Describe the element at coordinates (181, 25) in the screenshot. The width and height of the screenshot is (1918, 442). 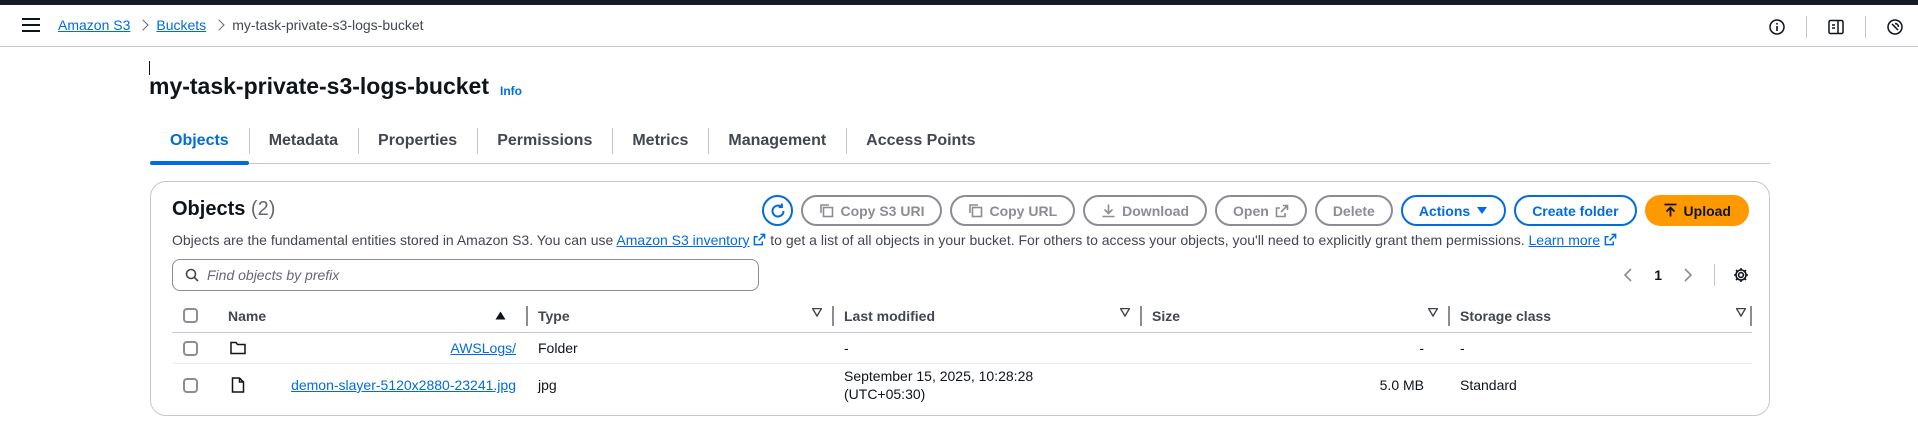
I see `breadcrumb-buckets: Buckets` at that location.